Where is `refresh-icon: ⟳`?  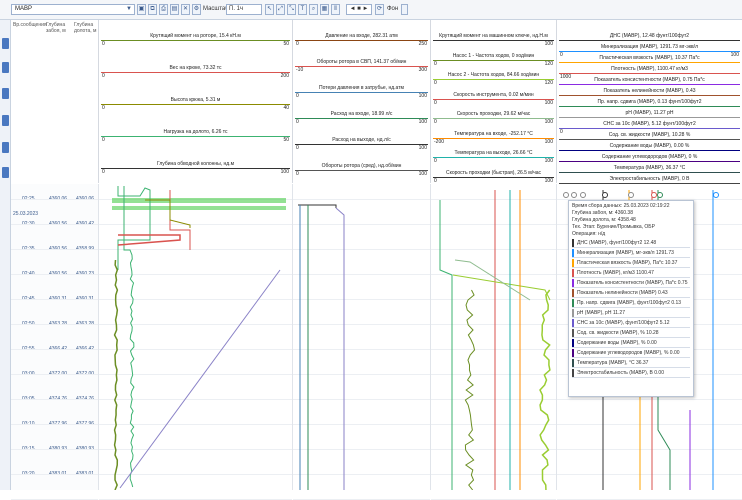 refresh-icon: ⟳ is located at coordinates (379, 9).